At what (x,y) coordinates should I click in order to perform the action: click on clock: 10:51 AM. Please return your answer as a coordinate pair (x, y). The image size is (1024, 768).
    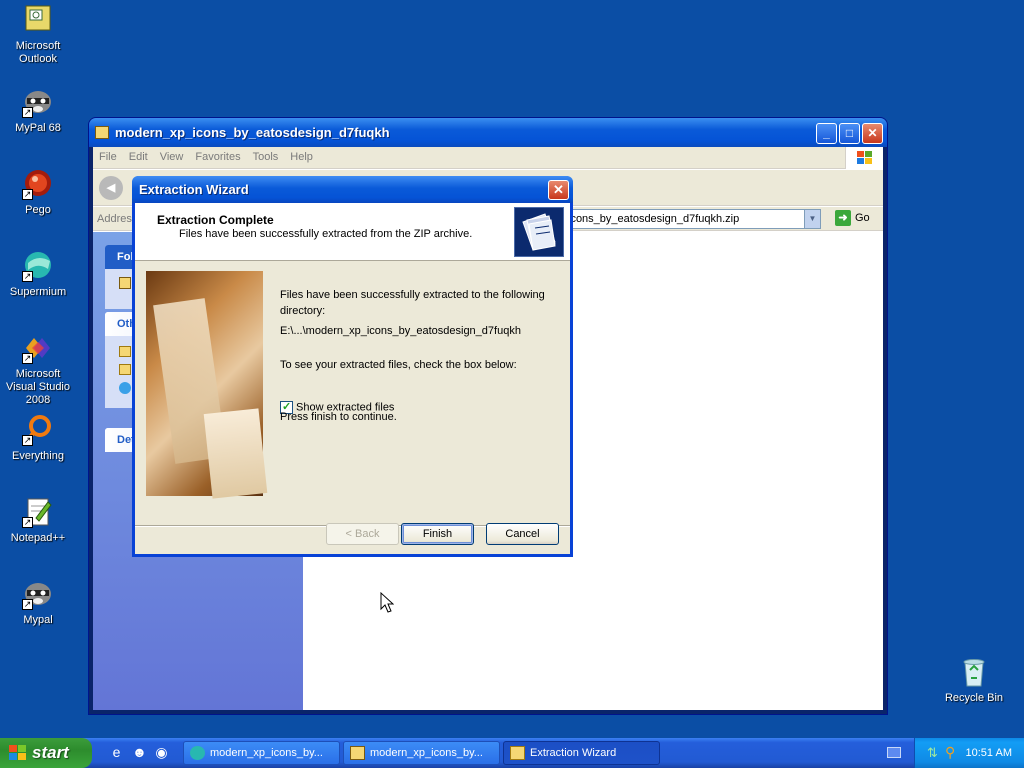
    Looking at the image, I should click on (989, 753).